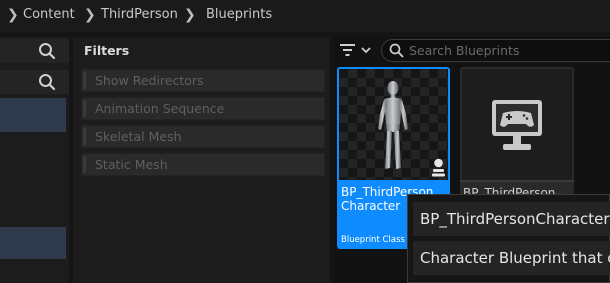 Image resolution: width=610 pixels, height=283 pixels. What do you see at coordinates (203, 136) in the screenshot?
I see `filter-skeletal-mesh: Skeletal Mesh` at bounding box center [203, 136].